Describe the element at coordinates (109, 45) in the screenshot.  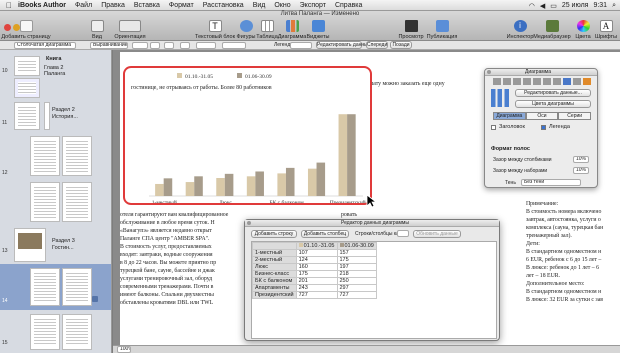
I see `alignment-select: Выравнивание` at that location.